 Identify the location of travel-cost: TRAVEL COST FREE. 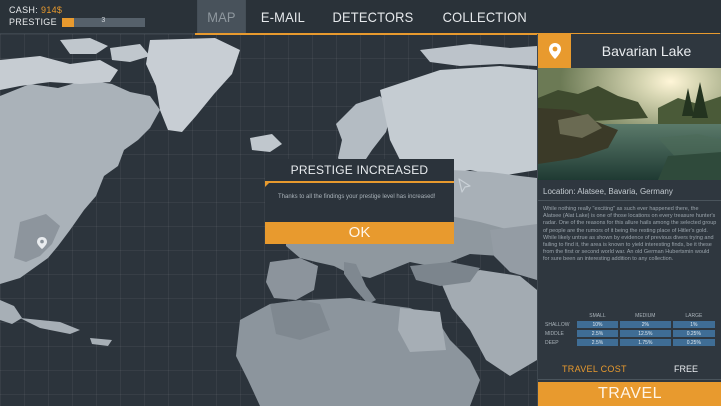
(629, 369).